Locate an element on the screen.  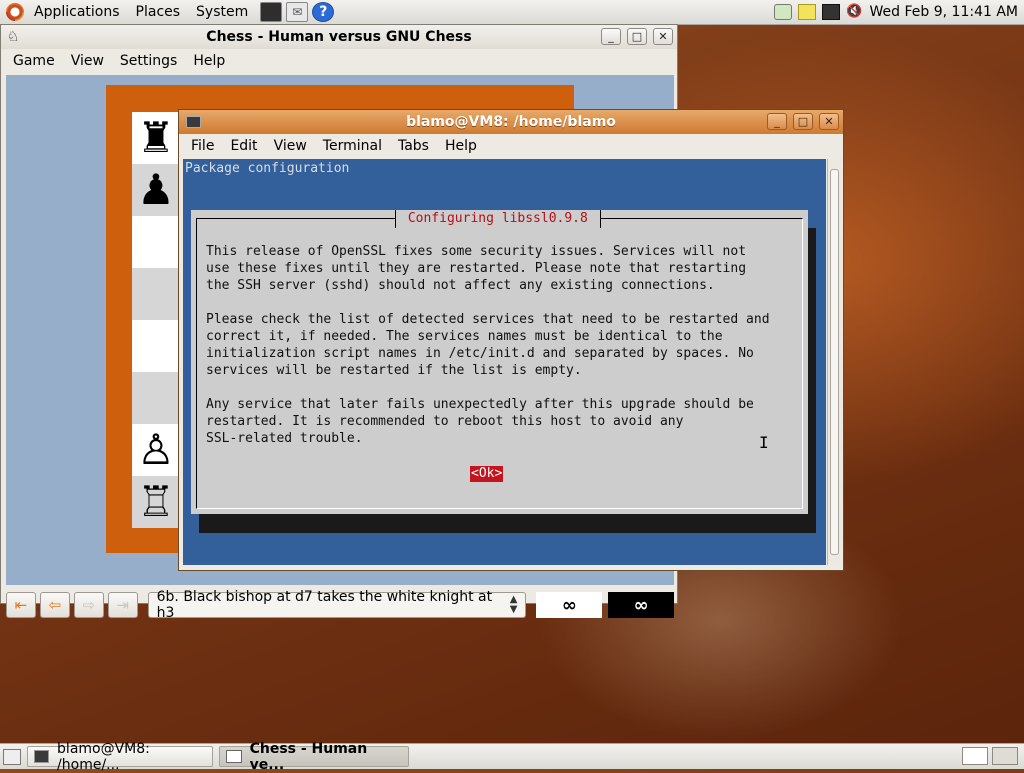
applications-menu: Applications is located at coordinates (77, 12).